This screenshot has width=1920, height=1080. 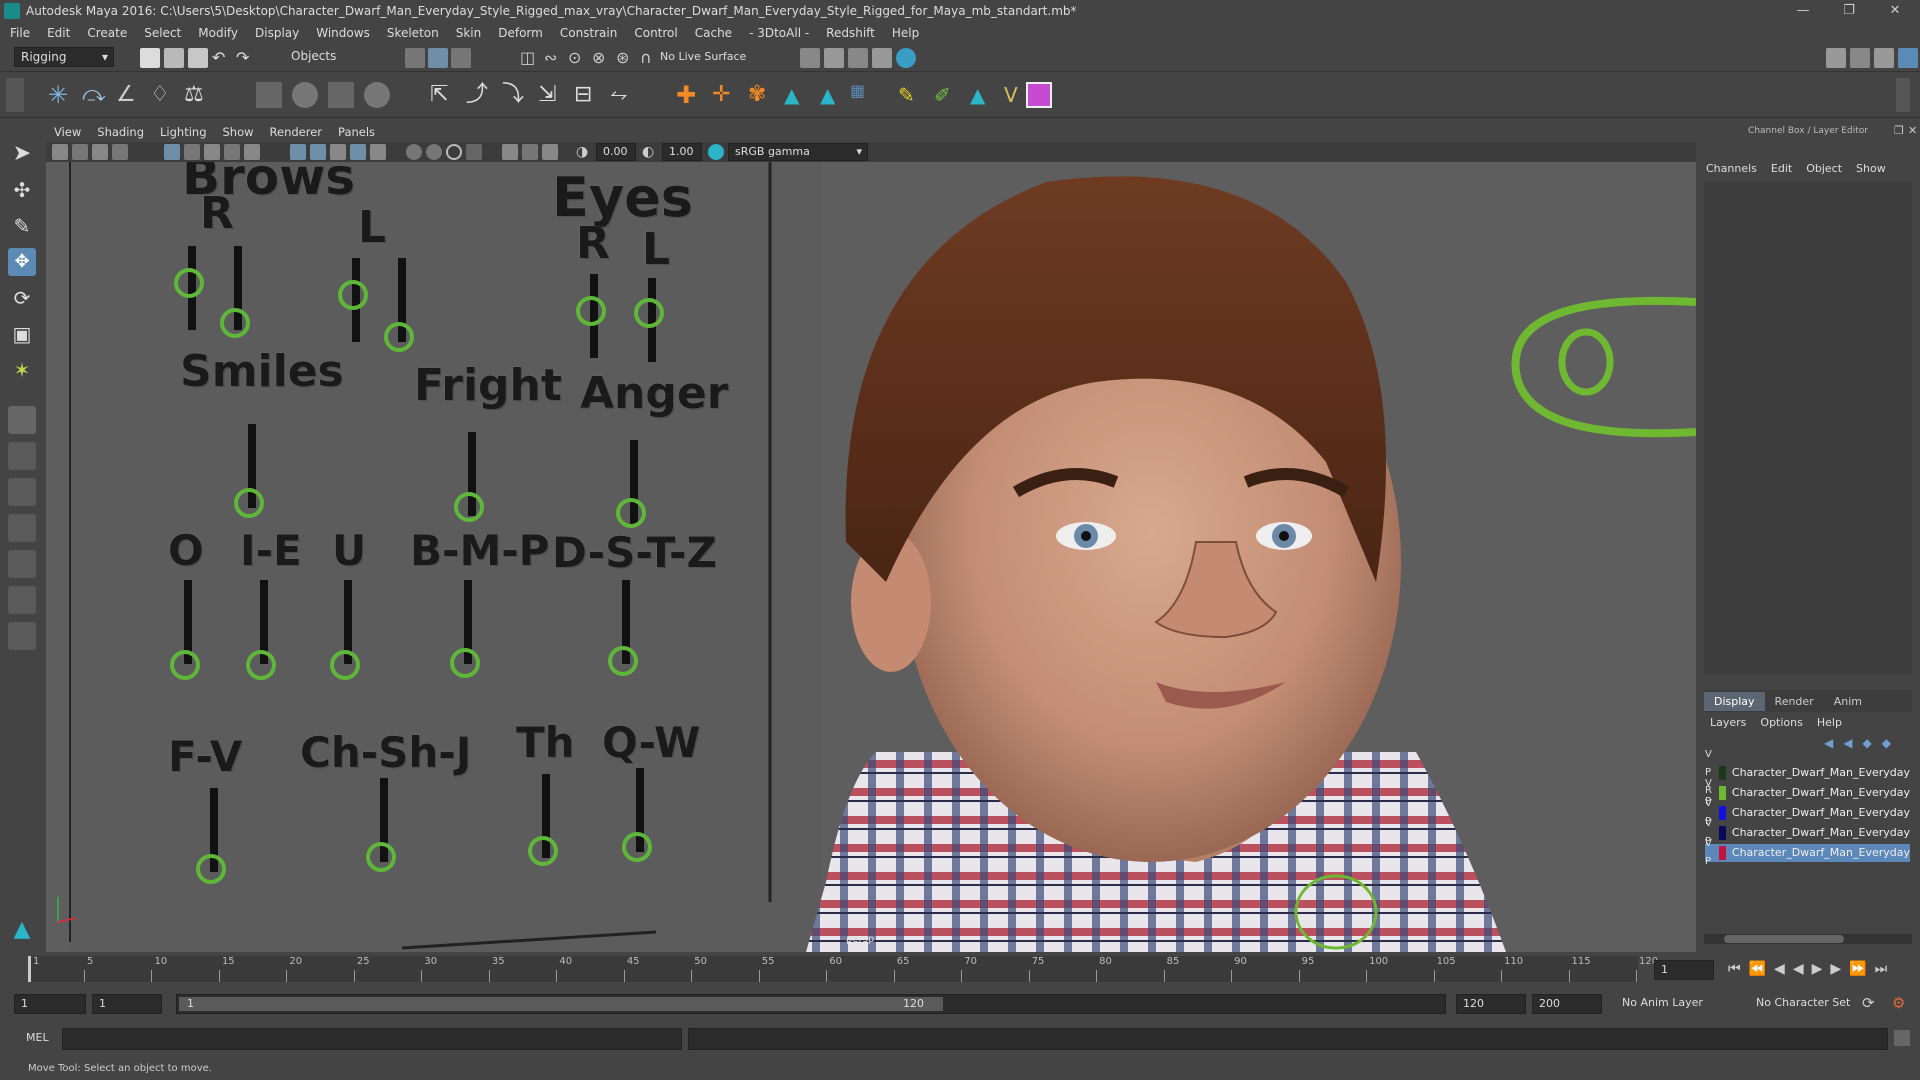 What do you see at coordinates (520, 33) in the screenshot?
I see `menu-deform: Deform` at bounding box center [520, 33].